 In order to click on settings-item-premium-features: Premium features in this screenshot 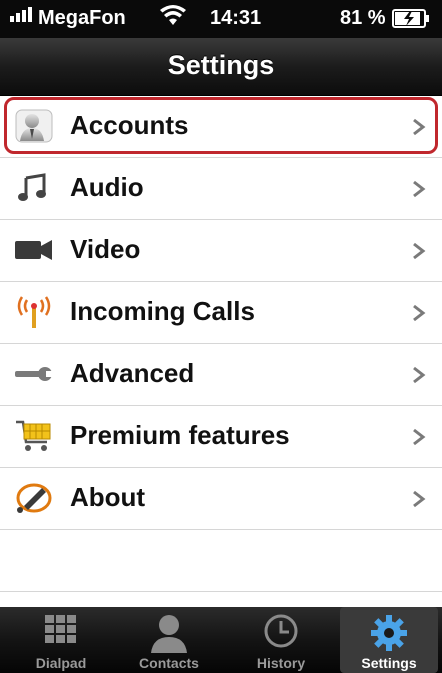, I will do `click(221, 437)`.